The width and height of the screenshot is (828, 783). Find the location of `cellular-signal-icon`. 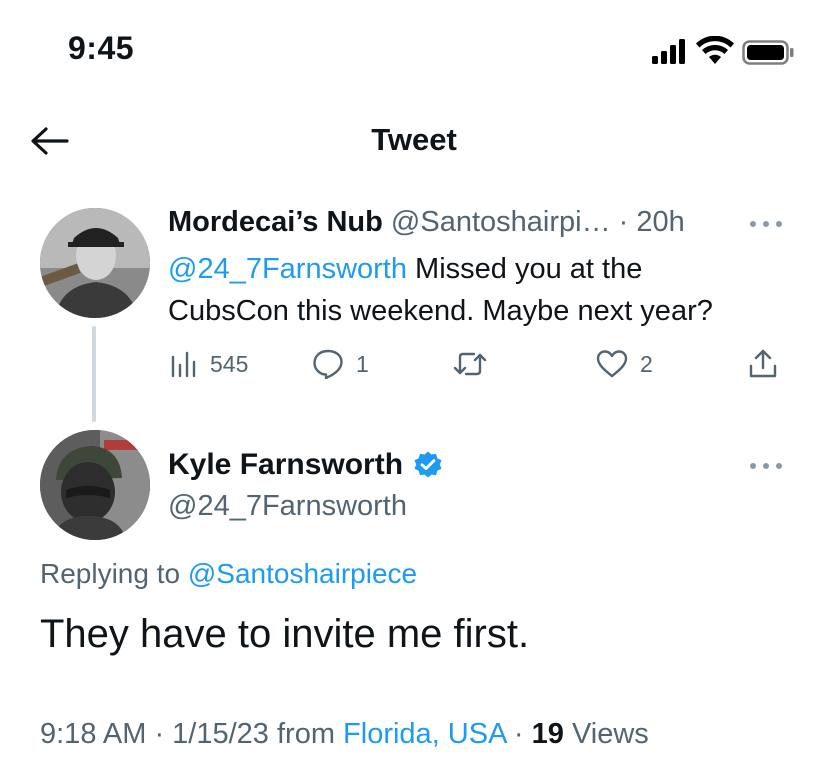

cellular-signal-icon is located at coordinates (668, 51).